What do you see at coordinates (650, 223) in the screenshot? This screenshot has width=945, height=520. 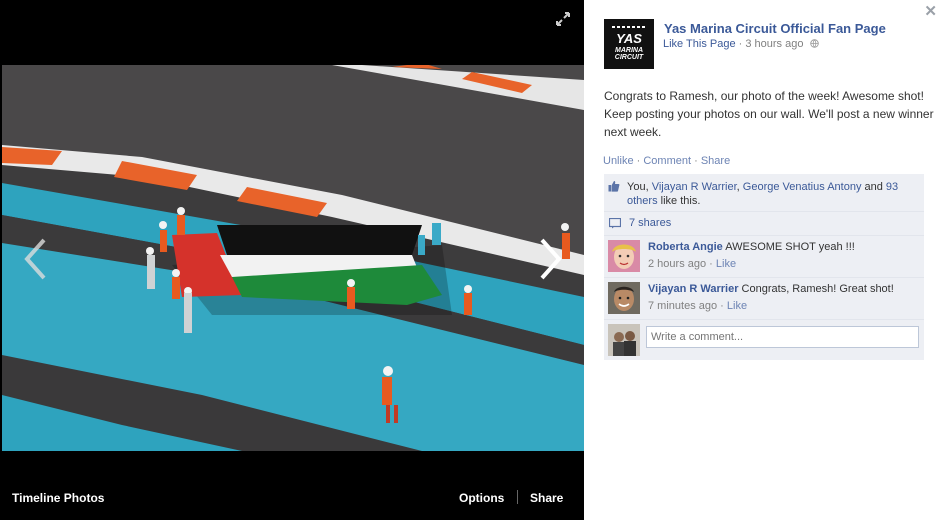 I see `shares-count-link: 7 shares` at bounding box center [650, 223].